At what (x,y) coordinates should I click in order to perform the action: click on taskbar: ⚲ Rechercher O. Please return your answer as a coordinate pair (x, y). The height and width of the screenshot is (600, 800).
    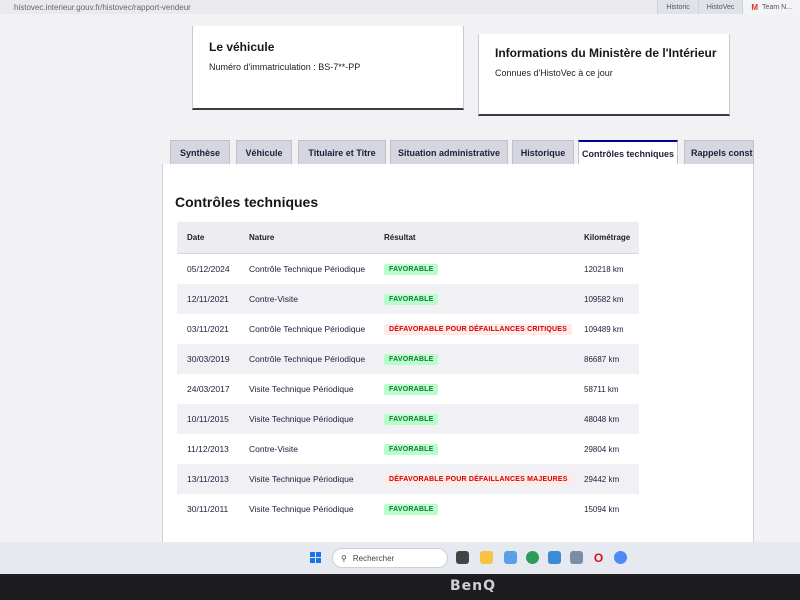
    Looking at the image, I should click on (400, 558).